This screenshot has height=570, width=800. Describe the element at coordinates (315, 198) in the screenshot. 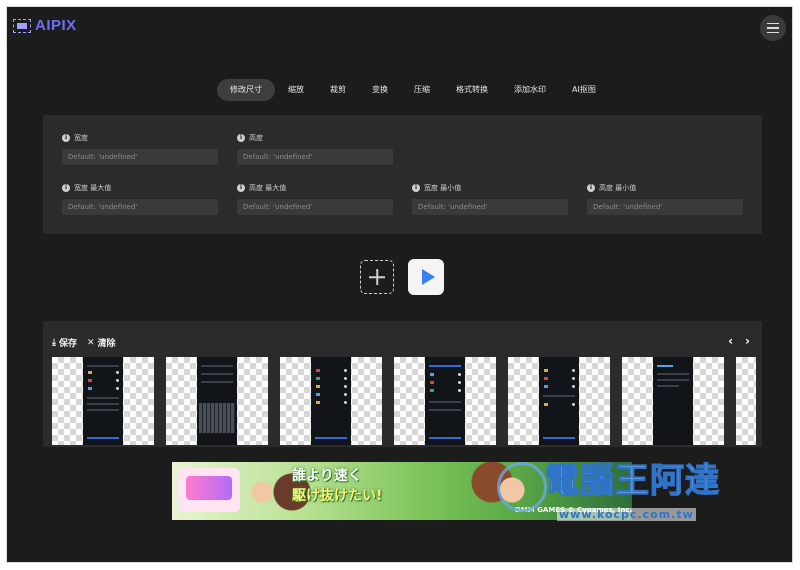

I see `height-max-field-group: i 高度 最大值` at that location.